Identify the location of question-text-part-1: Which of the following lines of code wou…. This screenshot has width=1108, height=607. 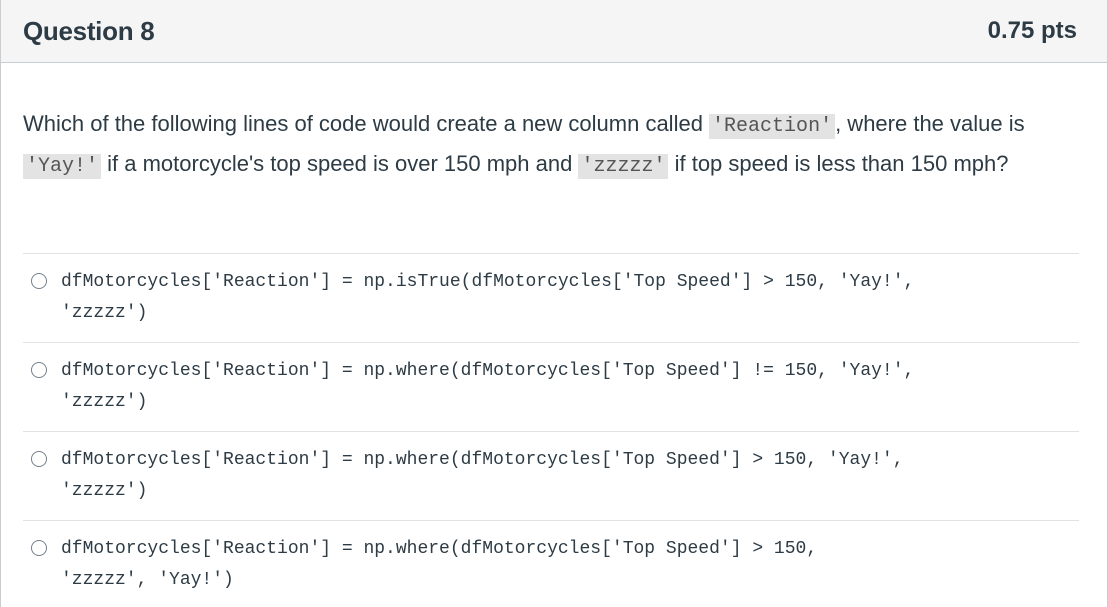
(366, 123).